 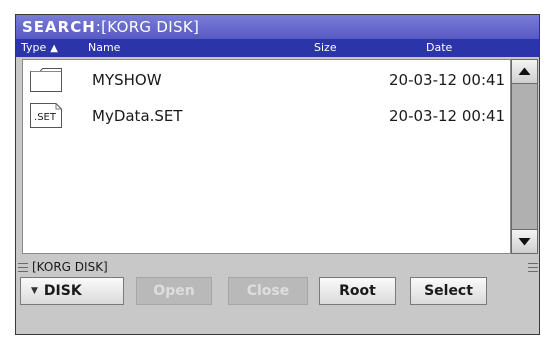 I want to click on disk-selector-button: ▼ DISK, so click(x=72, y=291).